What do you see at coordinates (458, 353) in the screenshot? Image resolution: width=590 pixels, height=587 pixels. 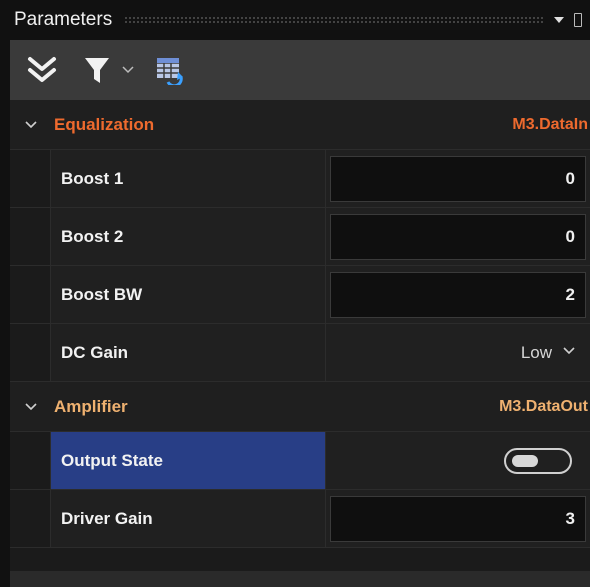 I see `dc-gain-select: Low` at bounding box center [458, 353].